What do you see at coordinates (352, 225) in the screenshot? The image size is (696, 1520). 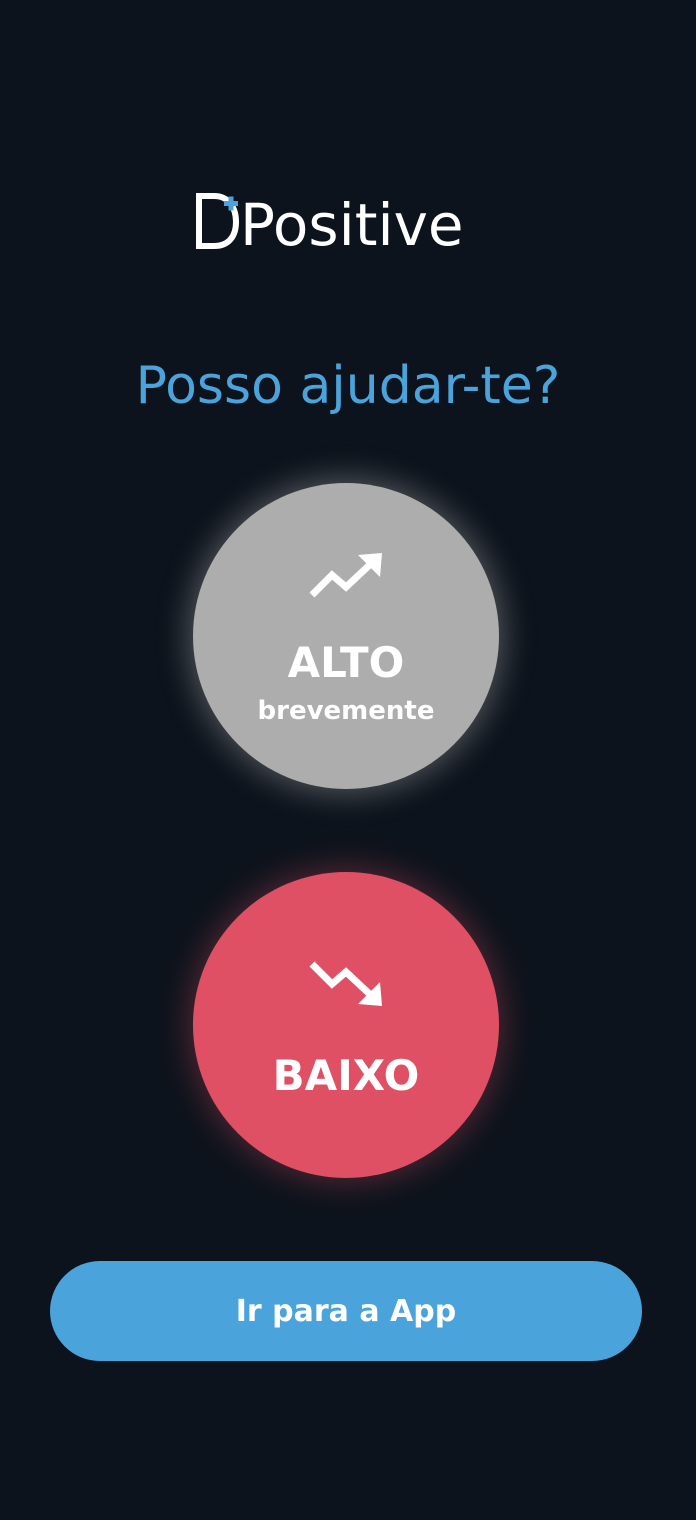 I see `logo-text: Positive` at bounding box center [352, 225].